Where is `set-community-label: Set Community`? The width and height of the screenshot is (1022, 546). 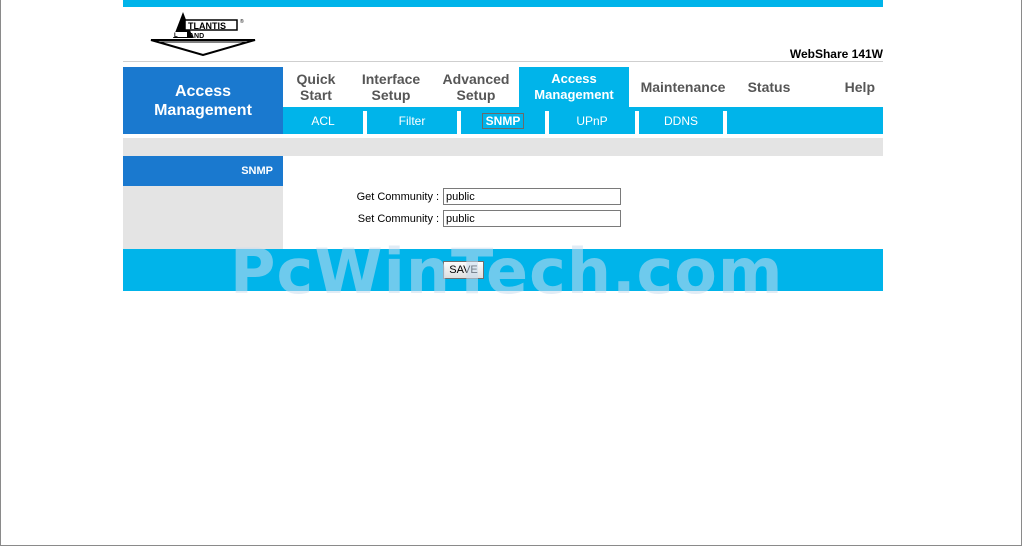 set-community-label: Set Community is located at coordinates (395, 219).